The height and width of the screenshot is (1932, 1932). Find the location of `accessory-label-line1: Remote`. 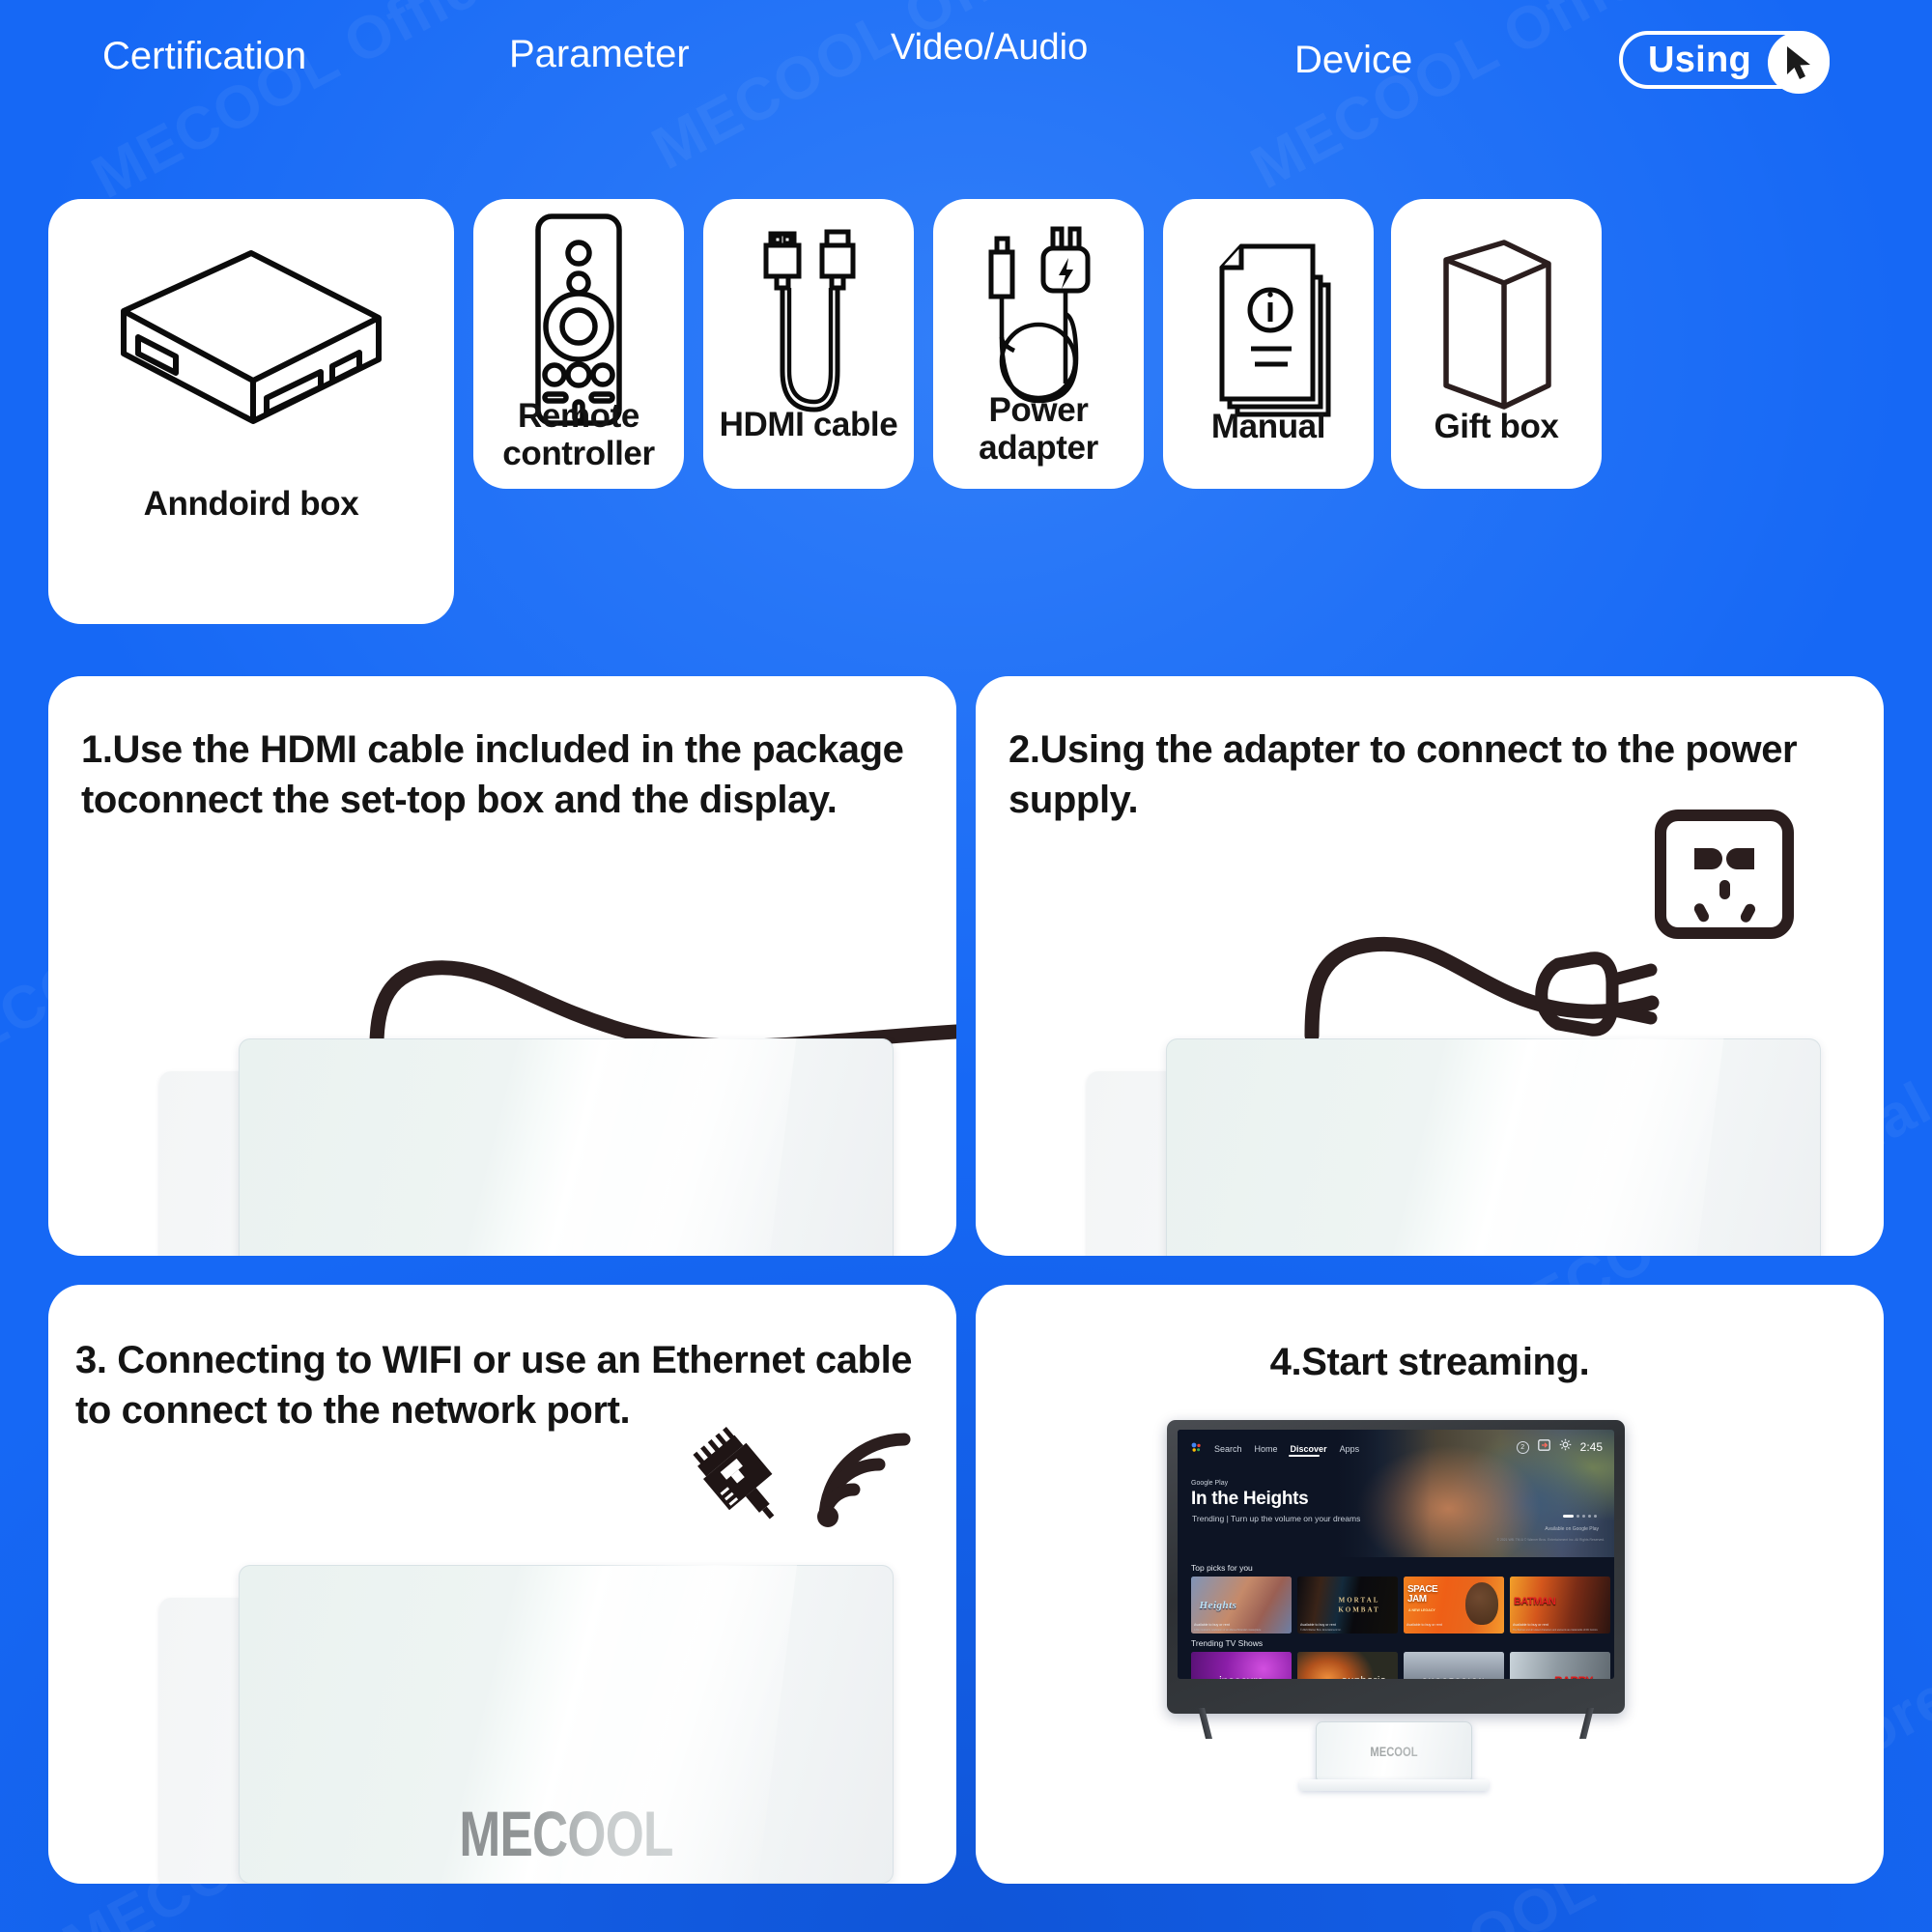

accessory-label-line1: Remote is located at coordinates (578, 416).